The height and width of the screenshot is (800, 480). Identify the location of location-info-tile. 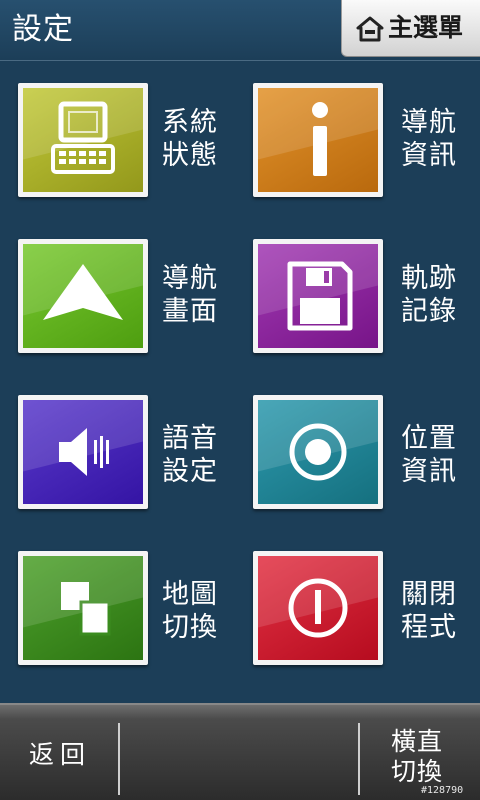
(318, 452).